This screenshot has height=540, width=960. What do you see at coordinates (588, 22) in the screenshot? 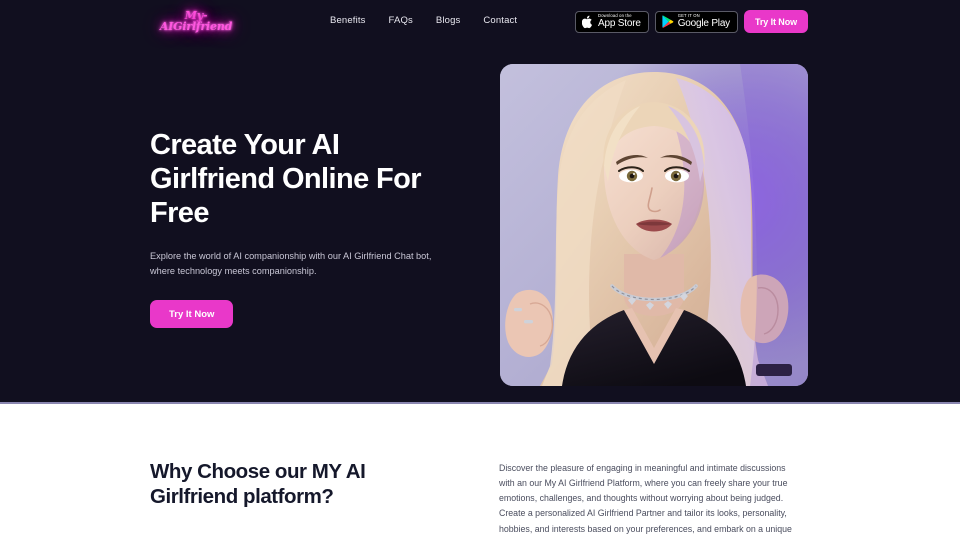
I see `apple-icon` at bounding box center [588, 22].